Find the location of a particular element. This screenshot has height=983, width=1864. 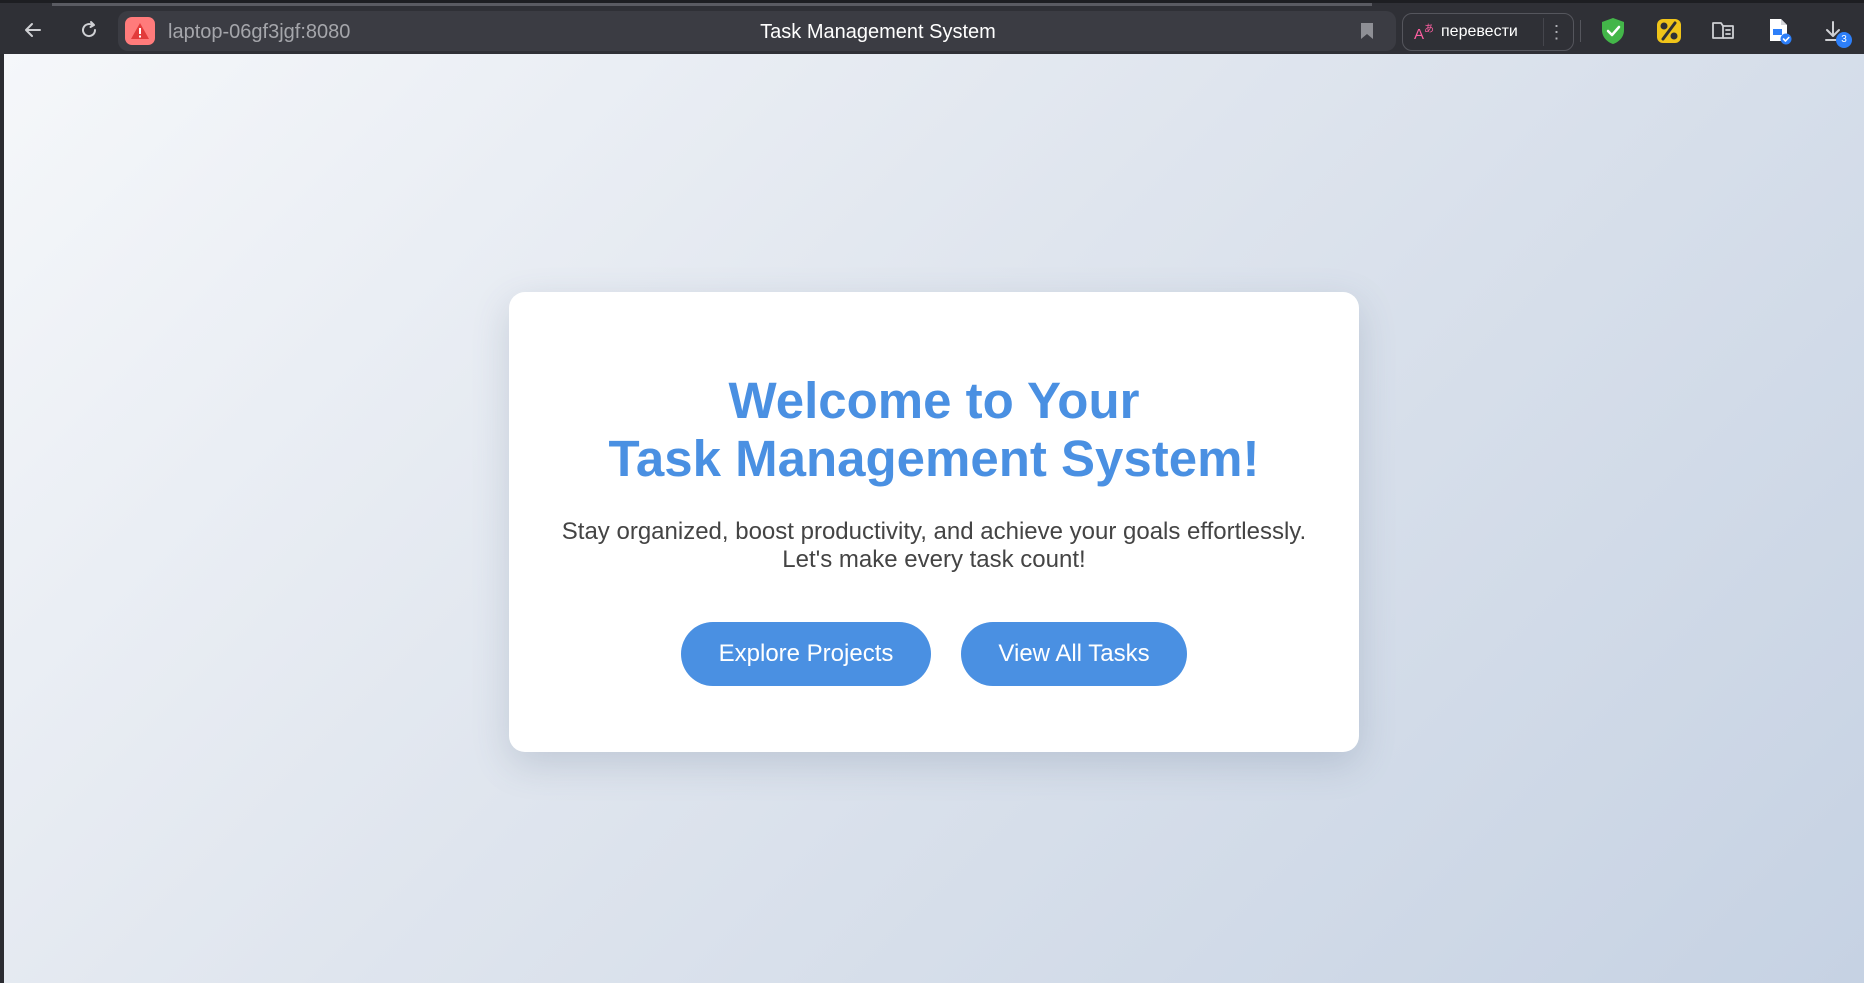

back-button is located at coordinates (33, 30).